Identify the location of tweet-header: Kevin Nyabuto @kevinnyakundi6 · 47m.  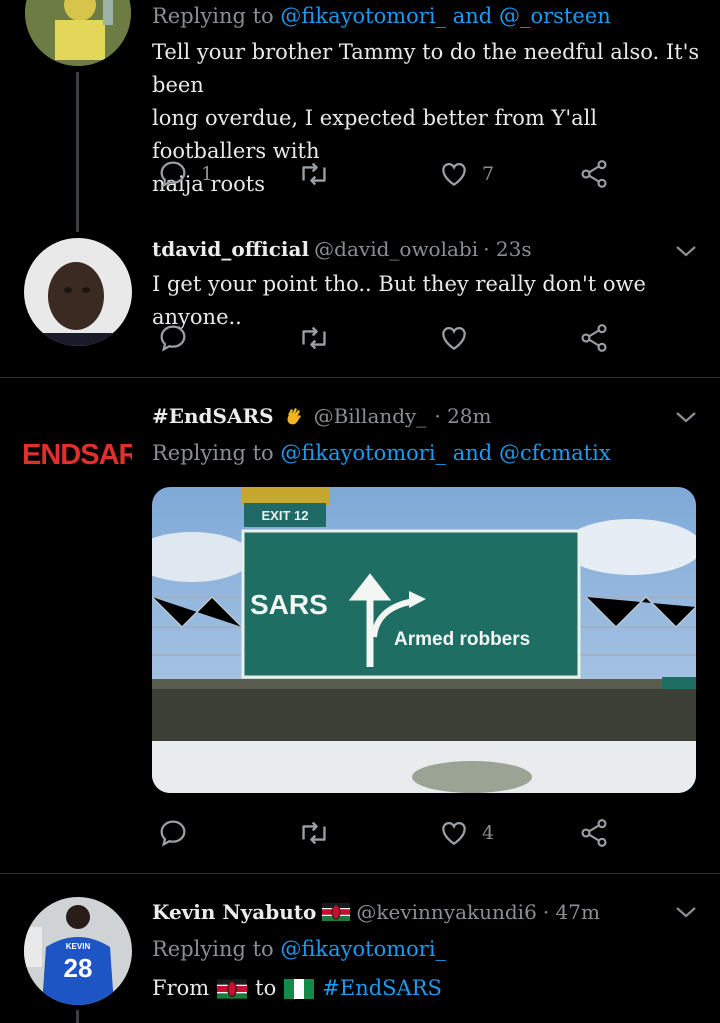
(376, 912).